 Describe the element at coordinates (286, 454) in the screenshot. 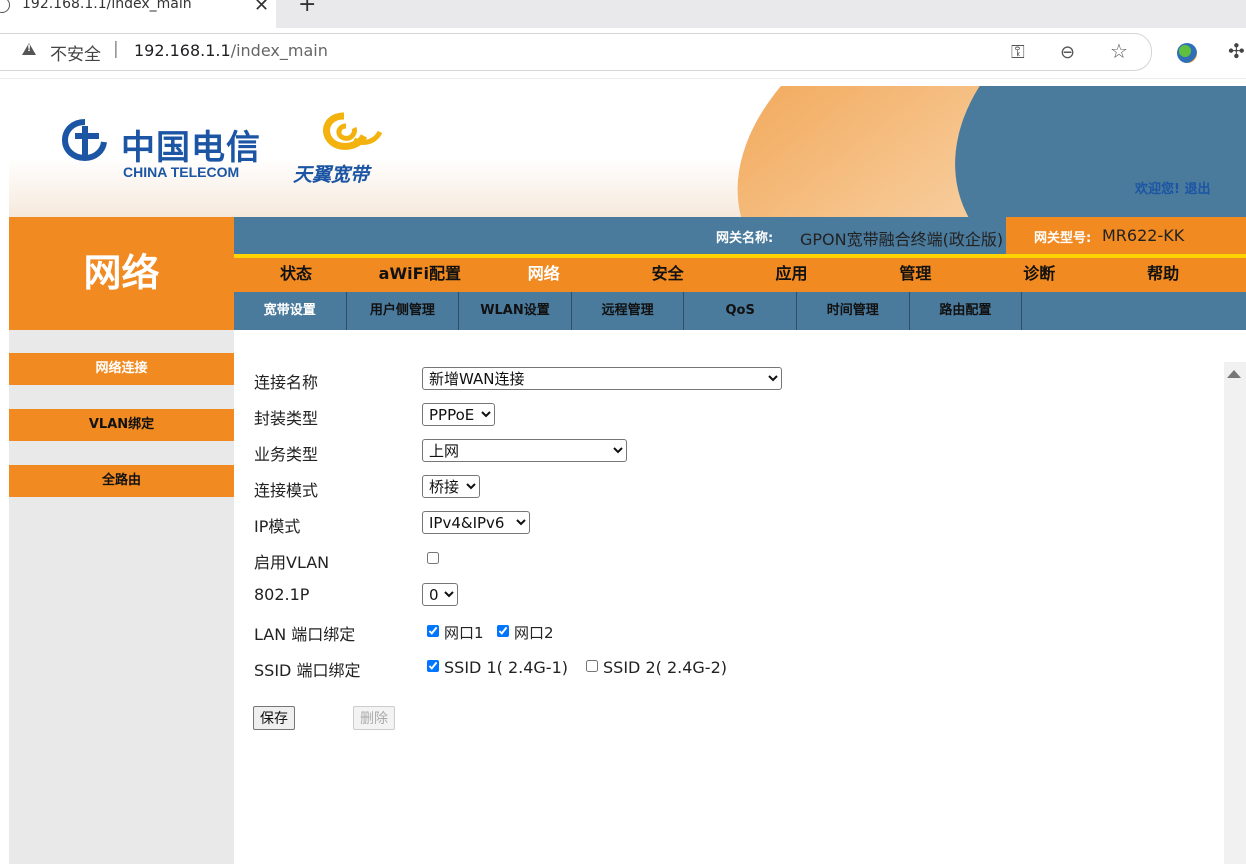

I see `service-type-label: 业务类型` at that location.